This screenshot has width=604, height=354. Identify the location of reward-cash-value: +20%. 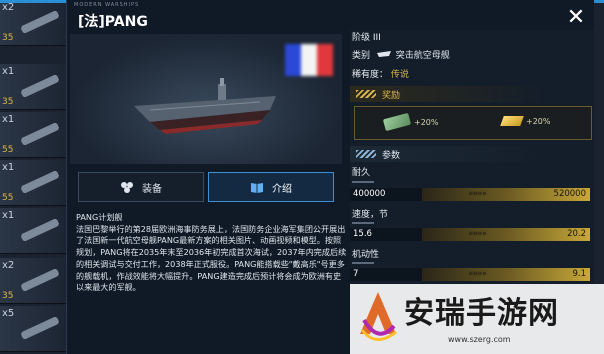
(426, 122).